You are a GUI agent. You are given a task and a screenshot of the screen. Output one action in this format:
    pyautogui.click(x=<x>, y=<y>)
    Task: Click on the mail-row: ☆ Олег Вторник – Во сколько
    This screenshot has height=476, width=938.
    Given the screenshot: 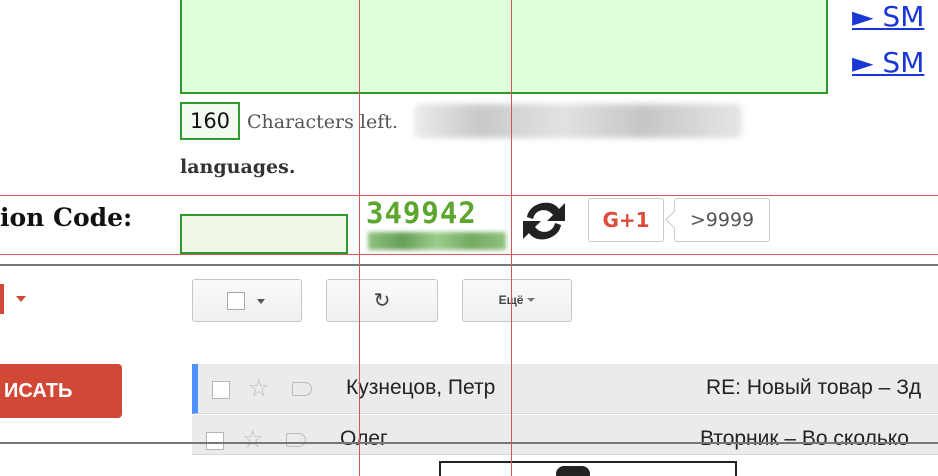 What is the action you would take?
    pyautogui.click(x=565, y=435)
    